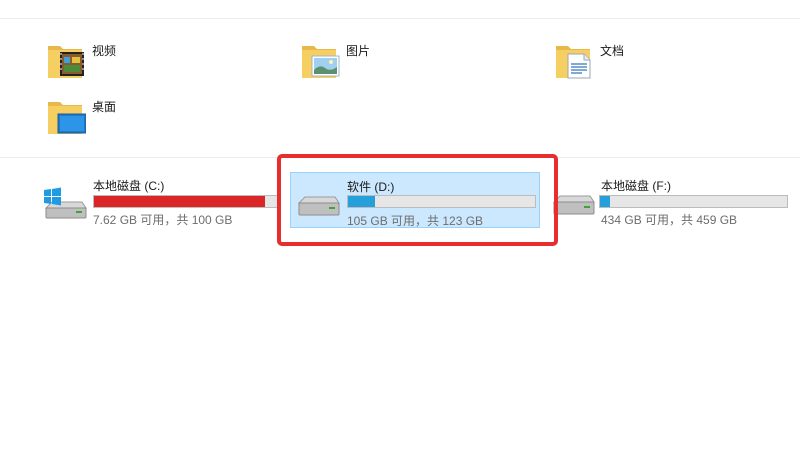  Describe the element at coordinates (104, 107) in the screenshot. I see `folder-label: 桌面` at that location.